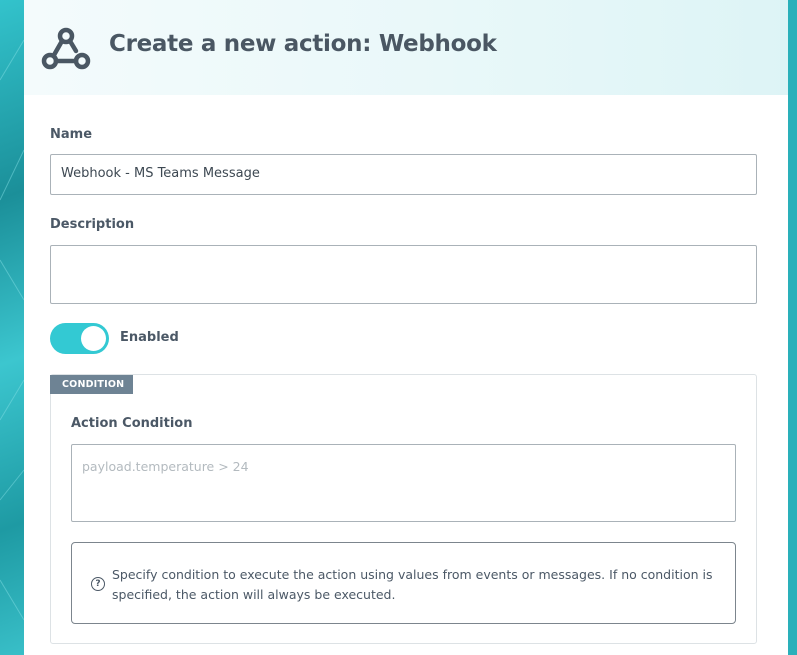 Image resolution: width=797 pixels, height=655 pixels. Describe the element at coordinates (132, 423) in the screenshot. I see `action-condition-label: Action Condition` at that location.